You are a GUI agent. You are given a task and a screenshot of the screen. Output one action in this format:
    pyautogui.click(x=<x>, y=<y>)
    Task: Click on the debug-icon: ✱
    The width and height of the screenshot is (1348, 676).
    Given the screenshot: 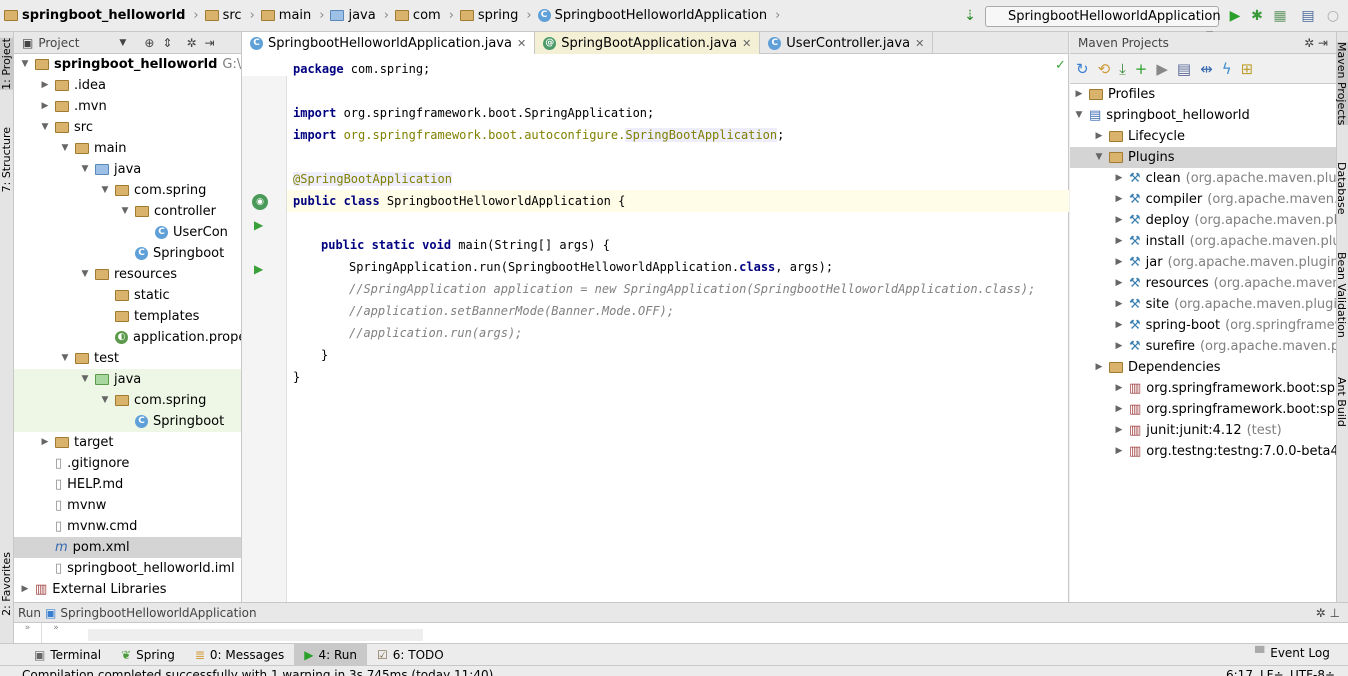 What is the action you would take?
    pyautogui.click(x=1257, y=16)
    